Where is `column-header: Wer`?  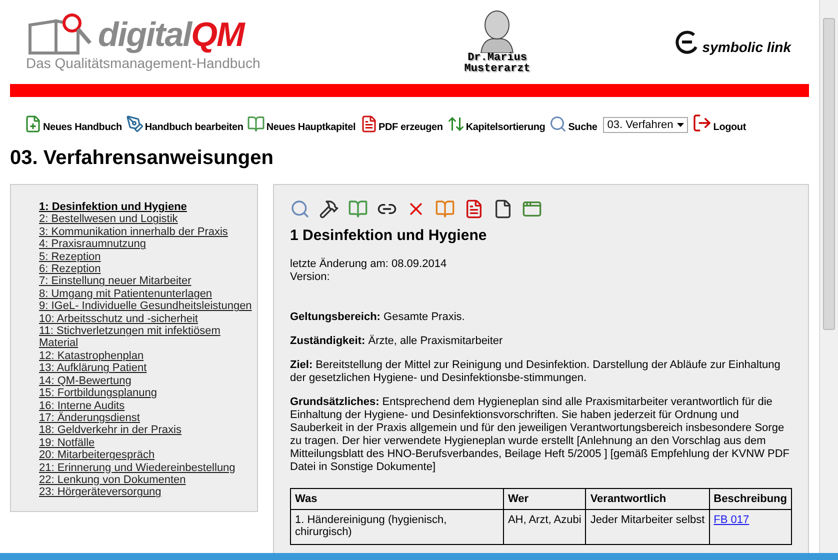
column-header: Wer is located at coordinates (544, 499).